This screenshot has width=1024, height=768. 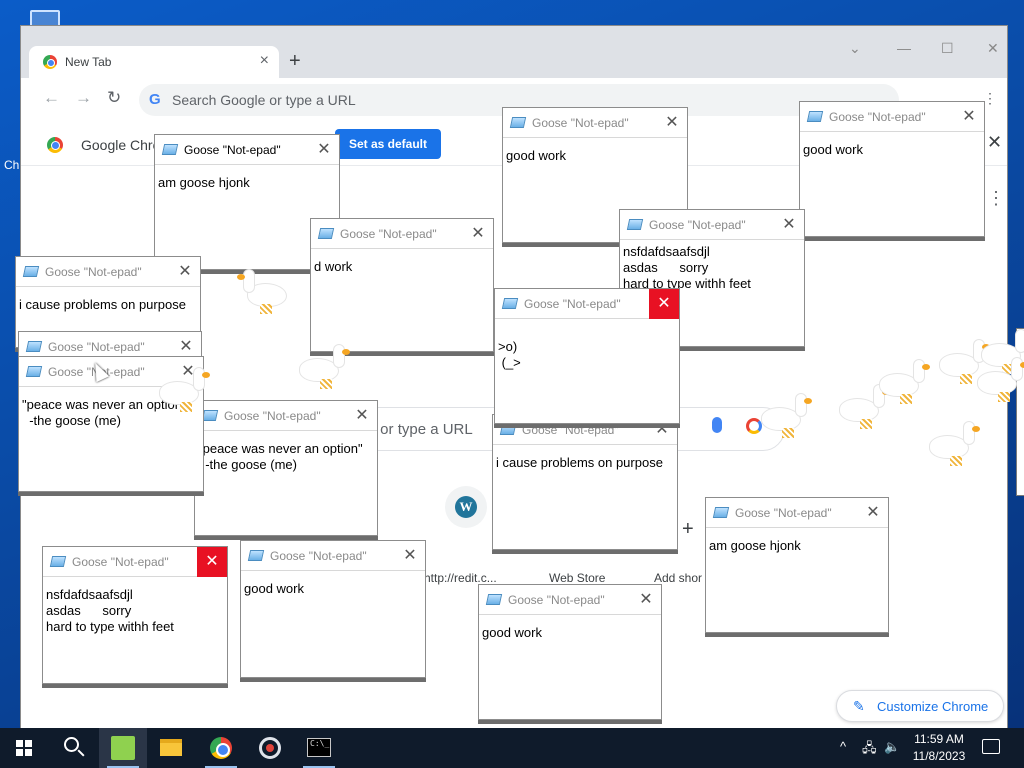 What do you see at coordinates (264, 61) in the screenshot?
I see `tab-close-icon: ×` at bounding box center [264, 61].